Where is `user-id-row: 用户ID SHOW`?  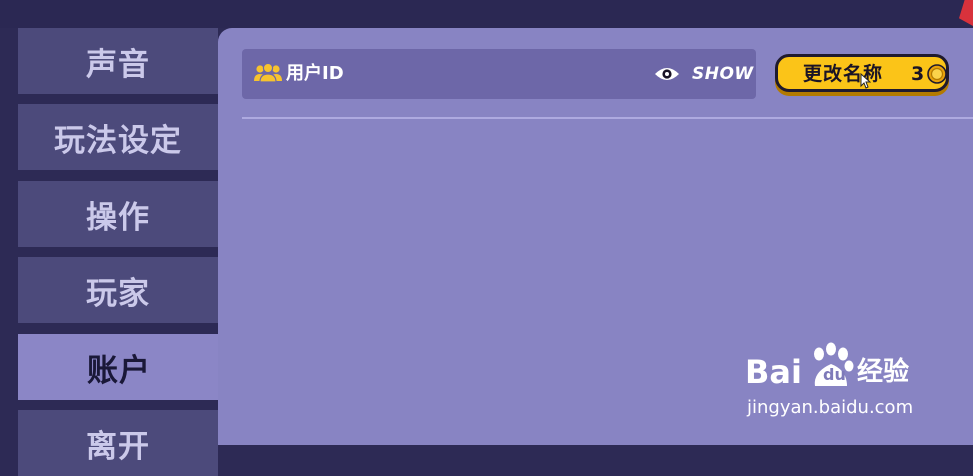
user-id-row: 用户ID SHOW is located at coordinates (499, 74).